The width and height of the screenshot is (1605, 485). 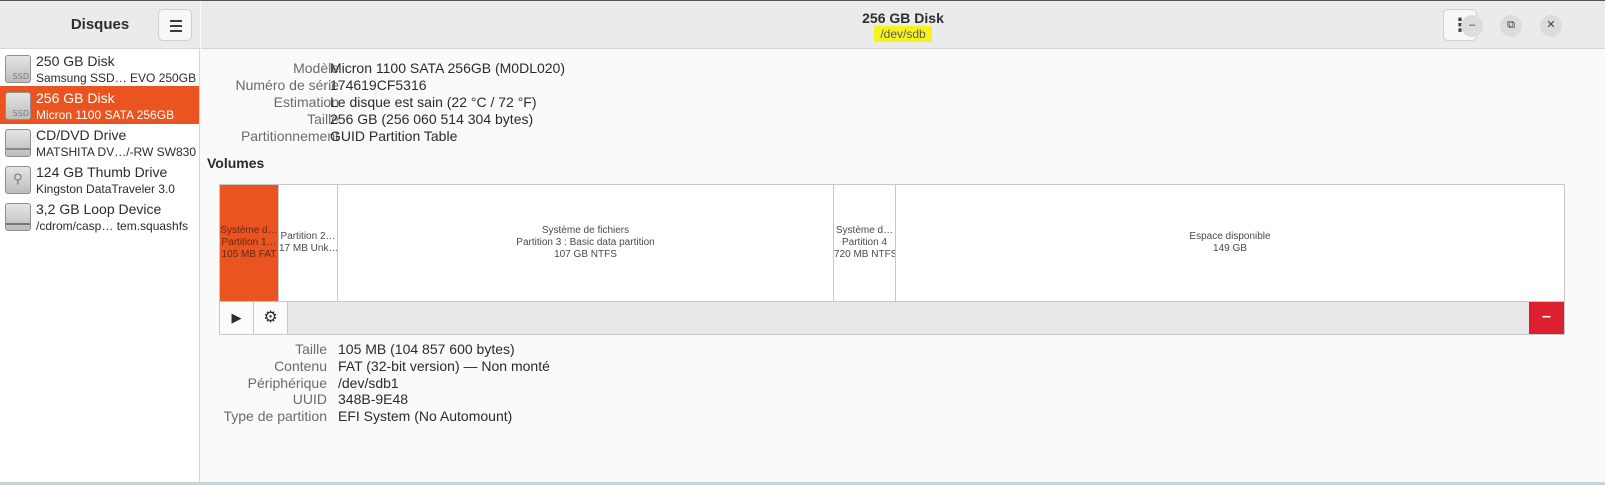 I want to click on disk-model: /cdrom/casp… tem.squashfs, so click(x=112, y=226).